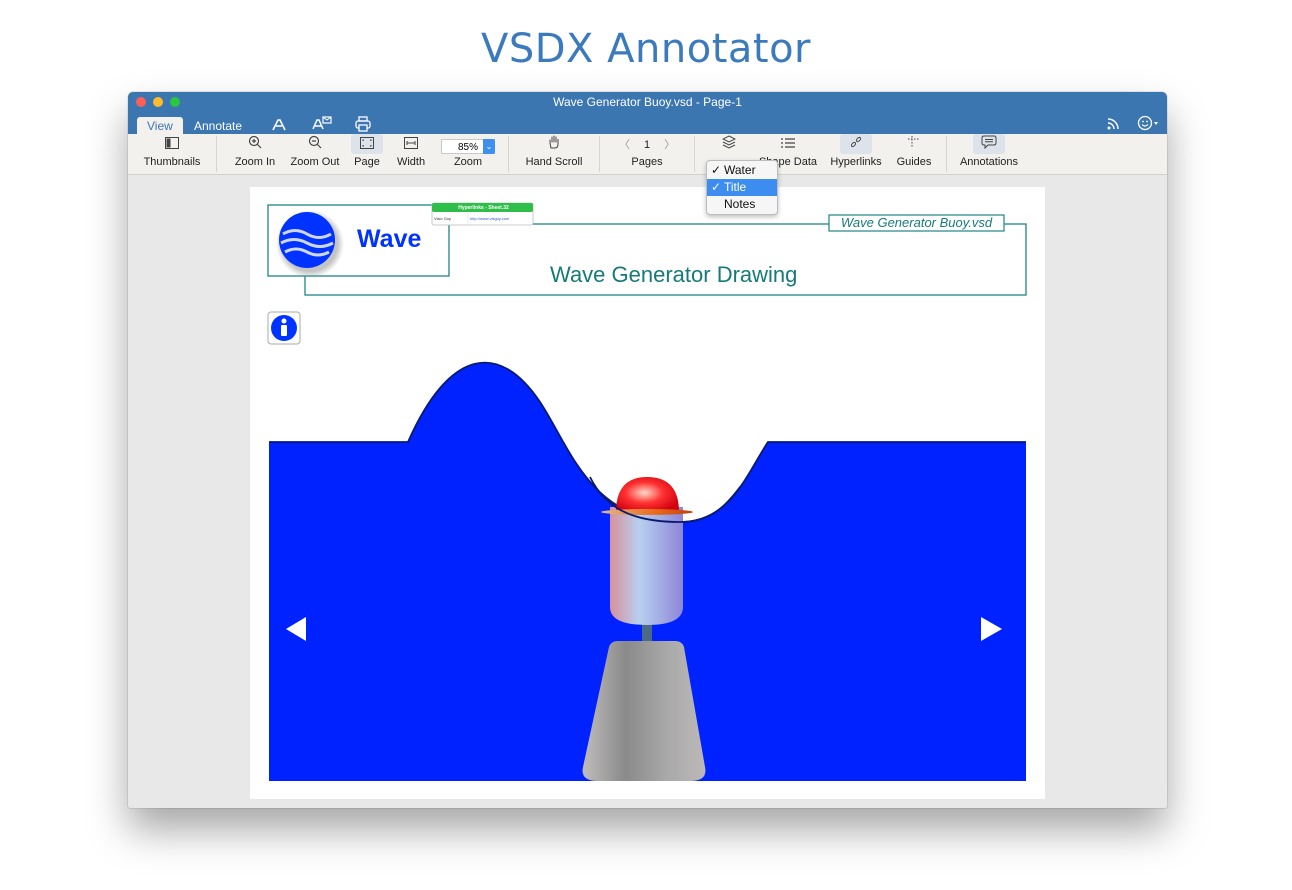 The height and width of the screenshot is (890, 1292). I want to click on zoom-out-icon, so click(315, 144).